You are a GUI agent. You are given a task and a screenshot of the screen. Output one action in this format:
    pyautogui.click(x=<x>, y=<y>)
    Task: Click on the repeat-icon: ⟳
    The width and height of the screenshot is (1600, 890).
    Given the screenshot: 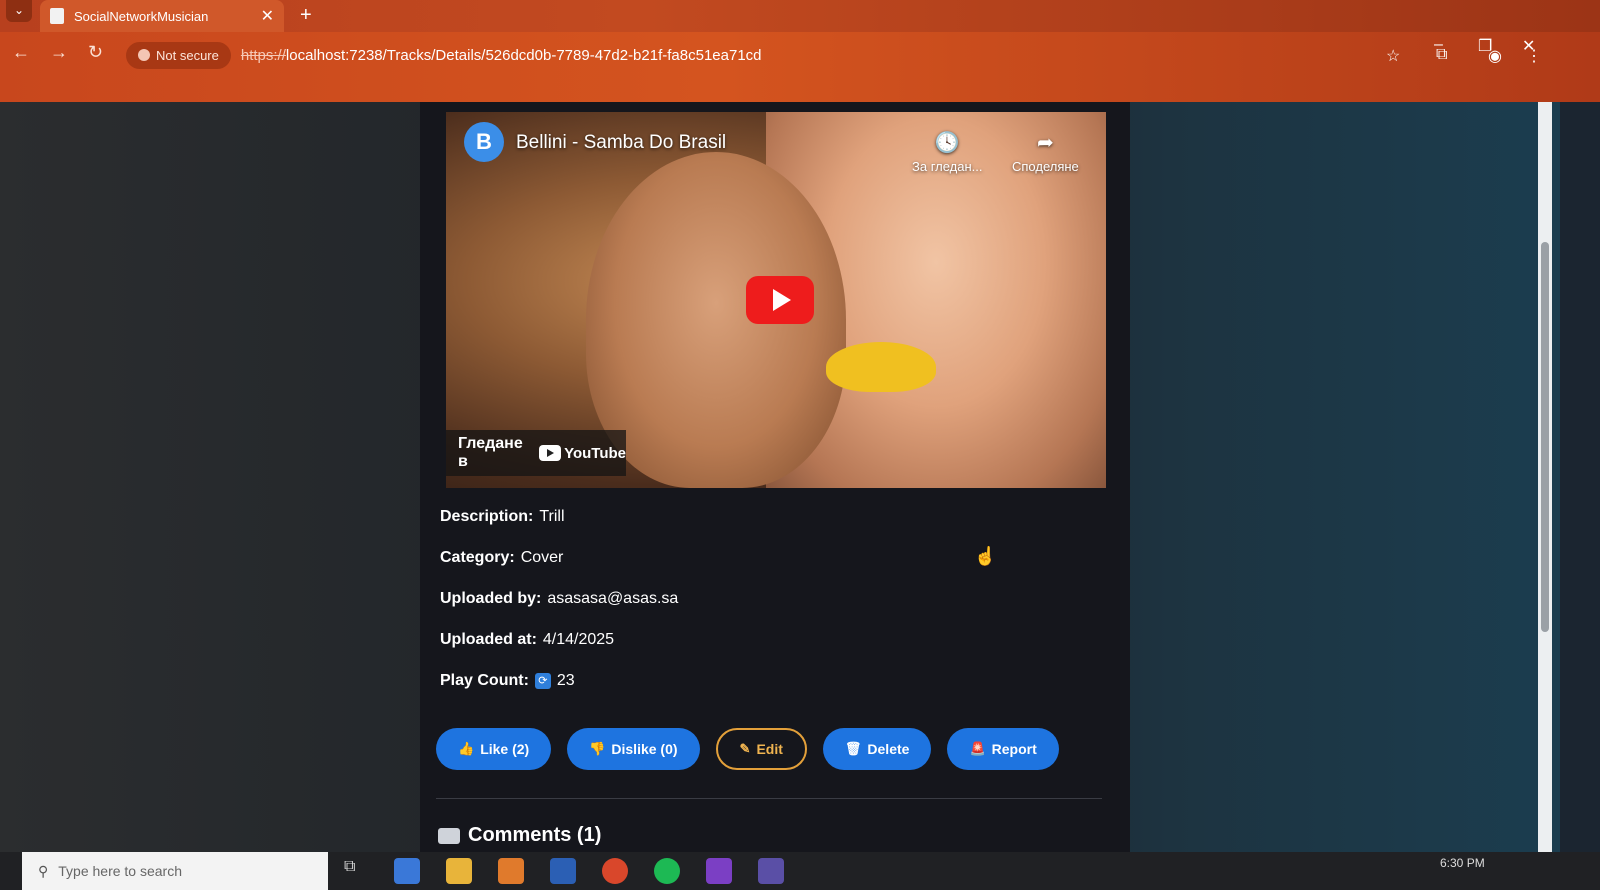 What is the action you would take?
    pyautogui.click(x=542, y=680)
    